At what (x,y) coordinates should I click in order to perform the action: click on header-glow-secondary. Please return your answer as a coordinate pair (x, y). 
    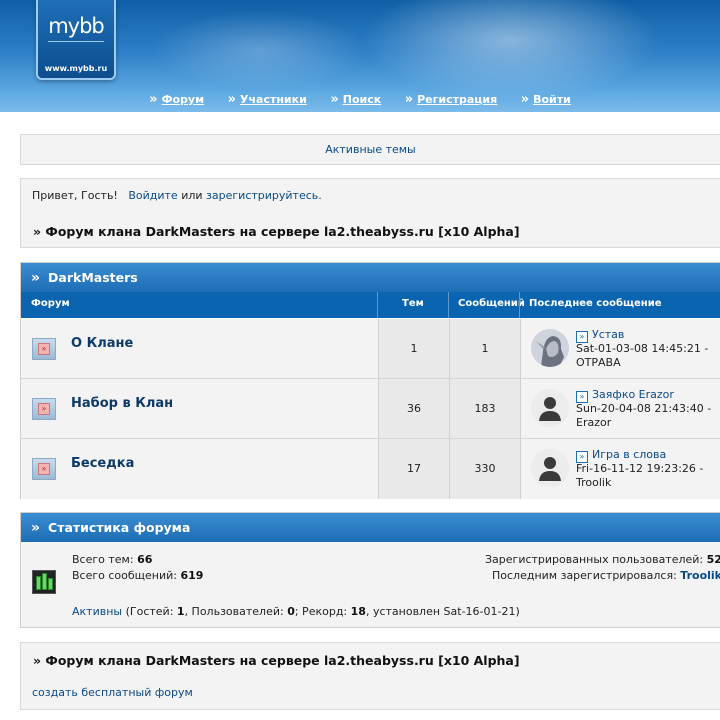
    Looking at the image, I should click on (260, 50).